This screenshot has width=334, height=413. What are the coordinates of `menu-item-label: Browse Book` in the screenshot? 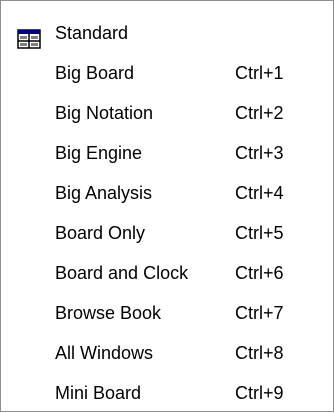 It's located at (108, 313).